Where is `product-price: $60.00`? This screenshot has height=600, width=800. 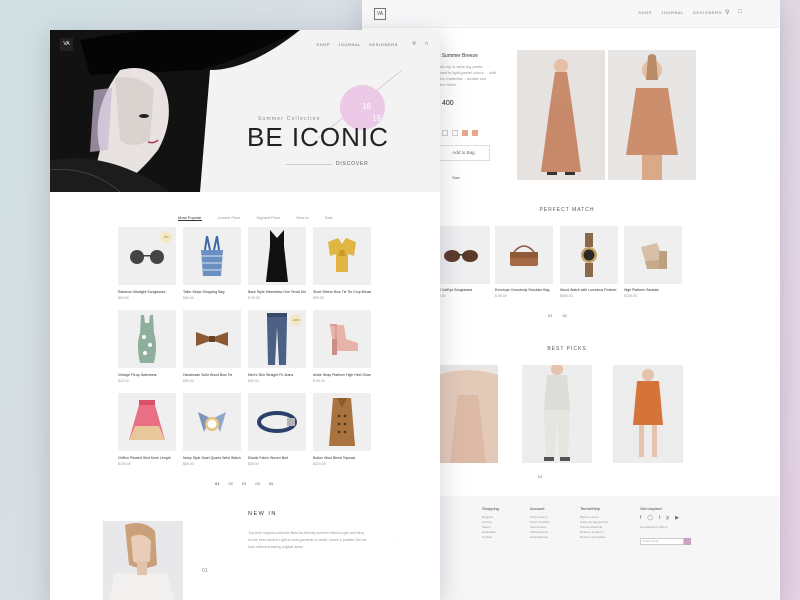 product-price: $60.00 is located at coordinates (123, 298).